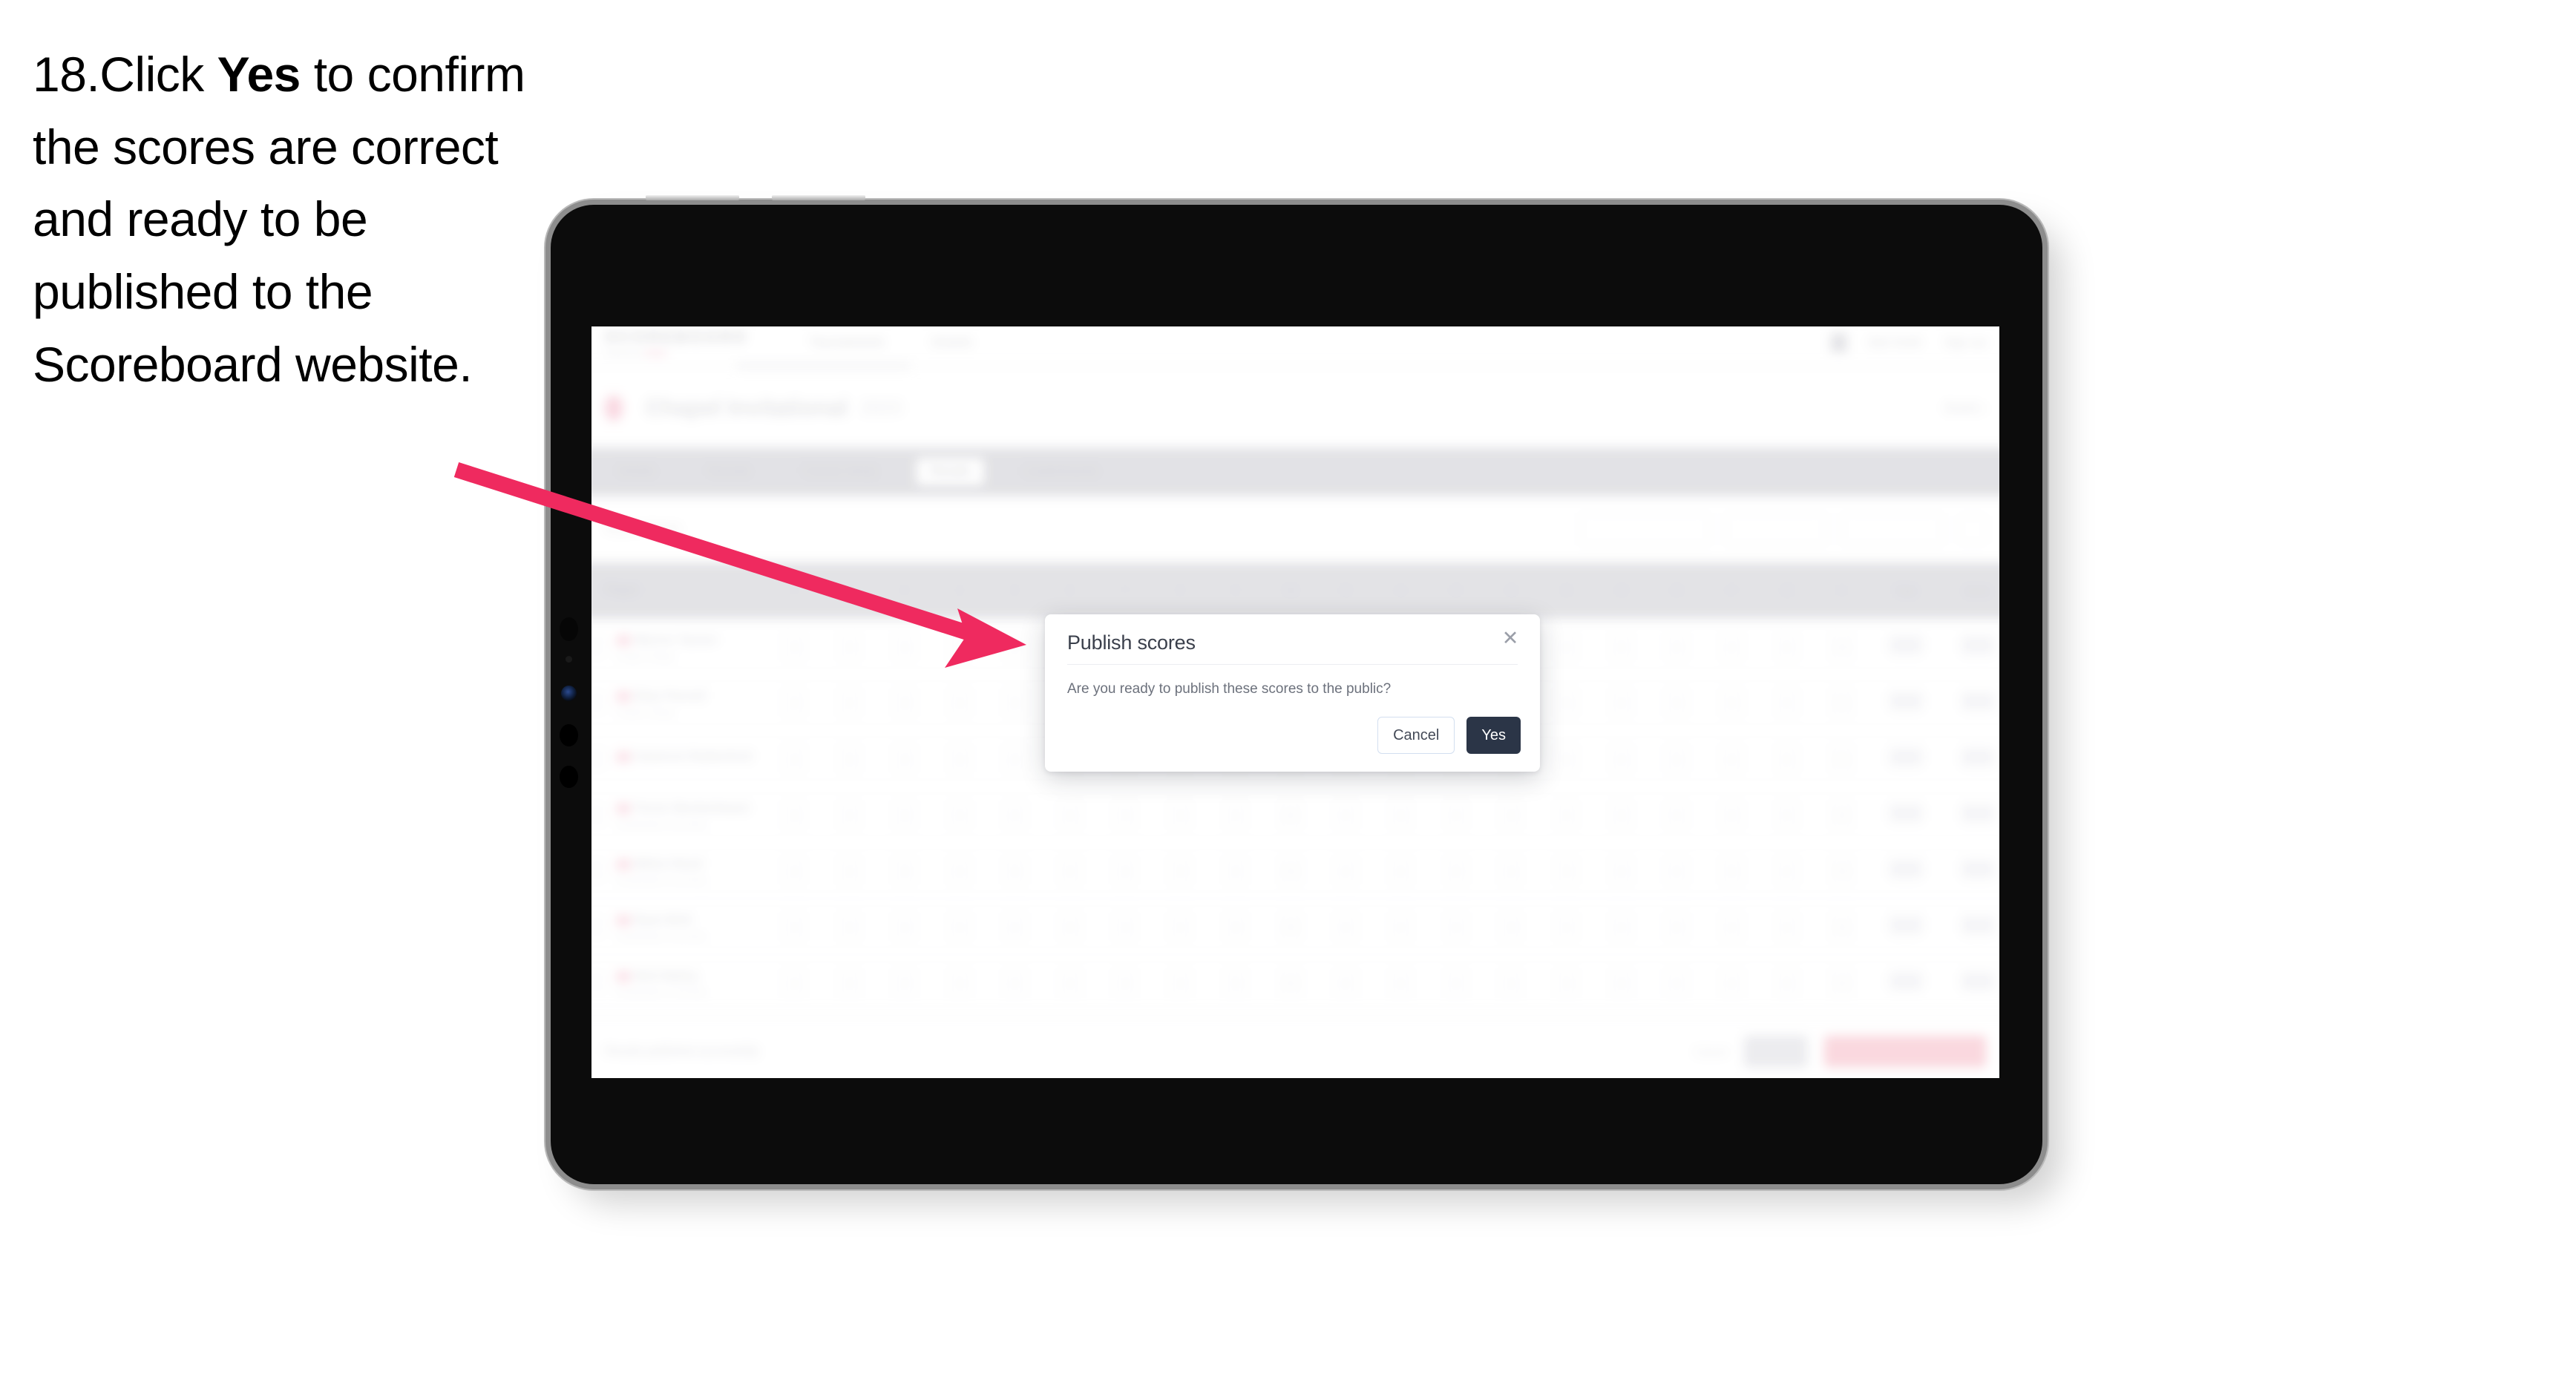 The width and height of the screenshot is (2576, 1386). What do you see at coordinates (569, 777) in the screenshot?
I see `tablet-sensor-bottom-icon` at bounding box center [569, 777].